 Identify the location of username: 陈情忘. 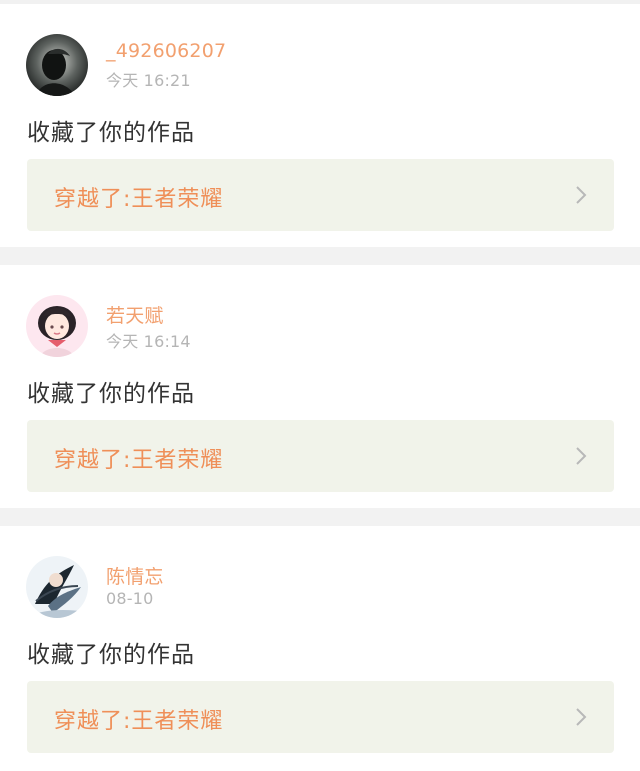
(135, 575).